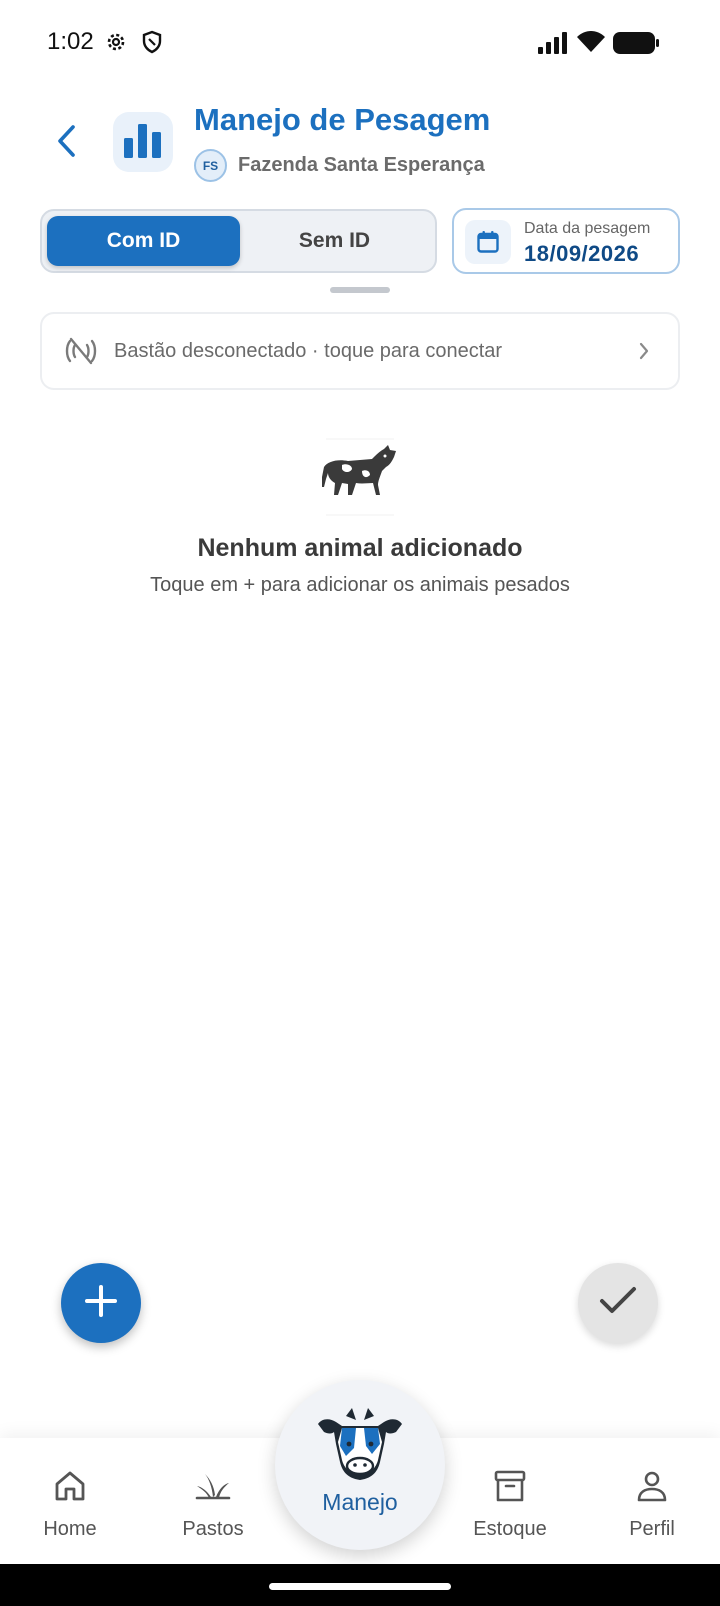 This screenshot has height=1606, width=720. Describe the element at coordinates (361, 165) in the screenshot. I see `farm-name: Fazenda Santa Esperança` at that location.